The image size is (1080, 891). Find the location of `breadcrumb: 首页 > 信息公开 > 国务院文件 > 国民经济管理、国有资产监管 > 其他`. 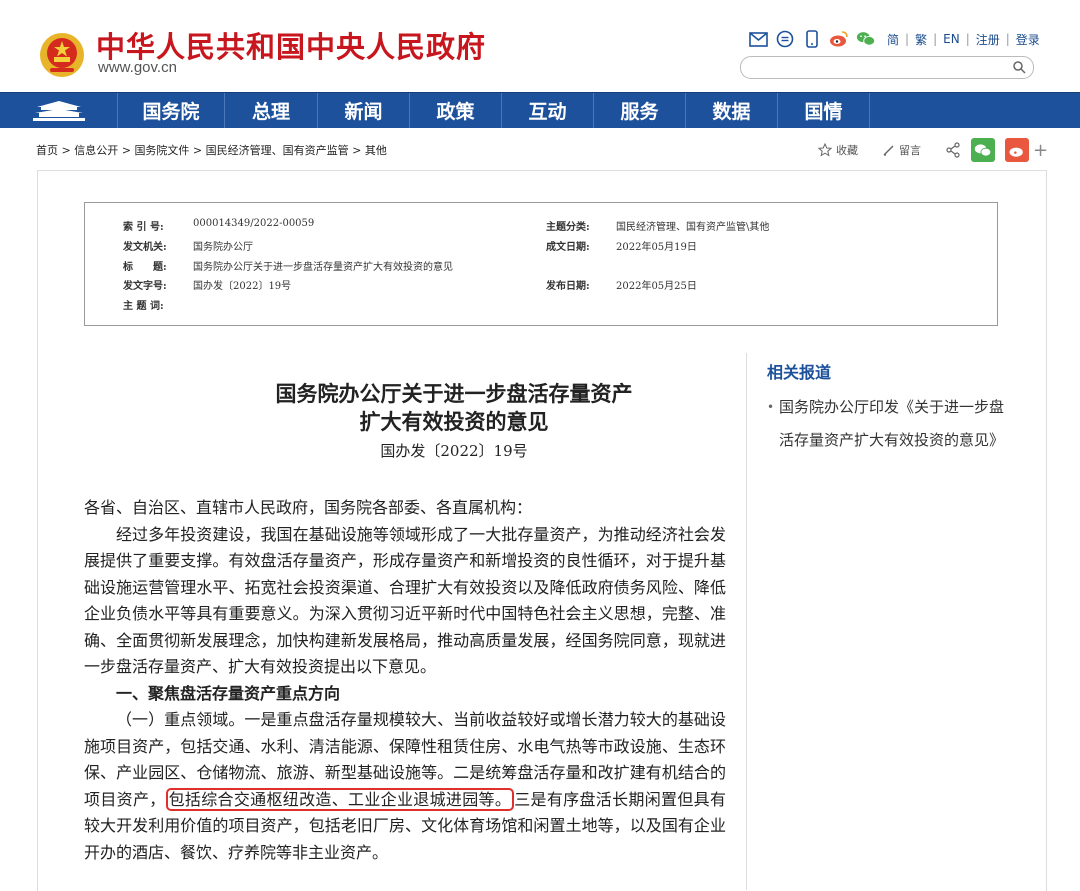

breadcrumb: 首页 > 信息公开 > 国务院文件 > 国民经济管理、国有资产监管 > 其他 is located at coordinates (211, 150).